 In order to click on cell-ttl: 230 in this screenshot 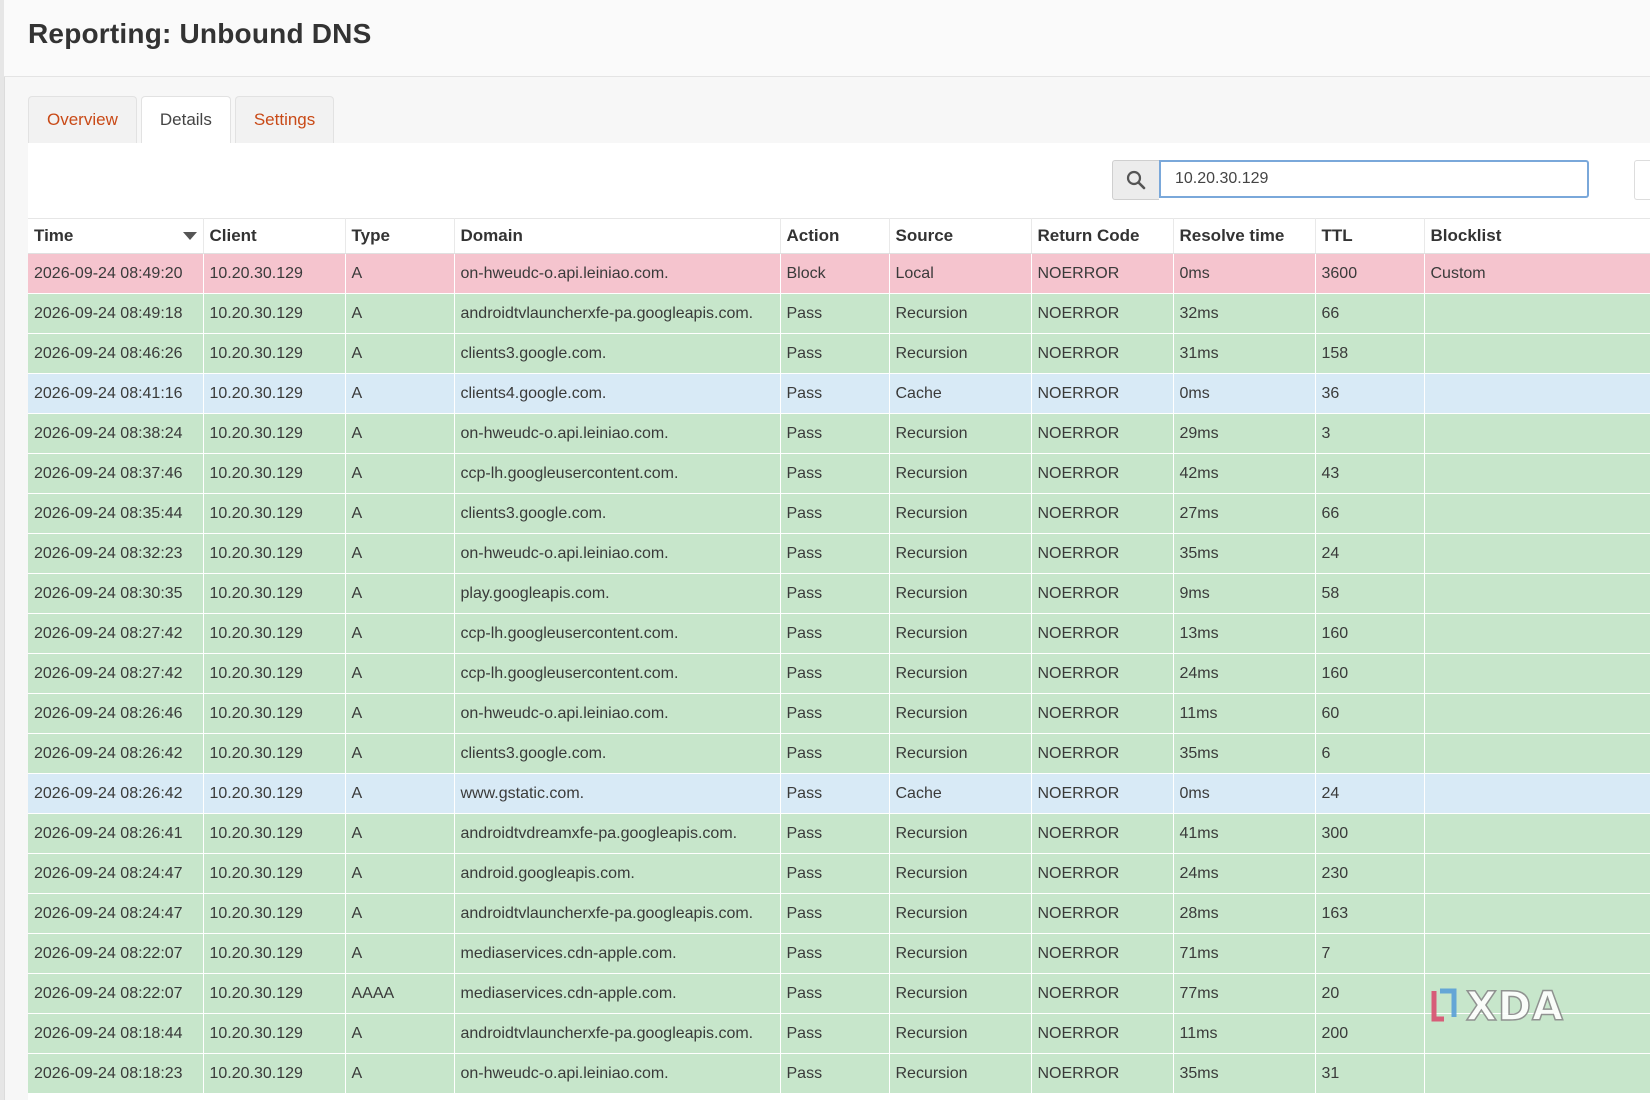, I will do `click(1370, 873)`.